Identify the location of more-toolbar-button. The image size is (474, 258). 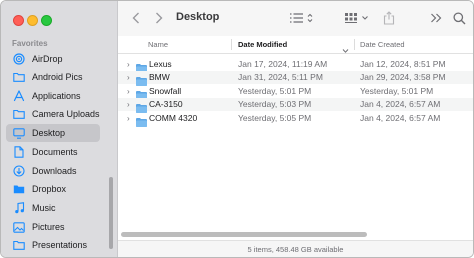
(436, 18).